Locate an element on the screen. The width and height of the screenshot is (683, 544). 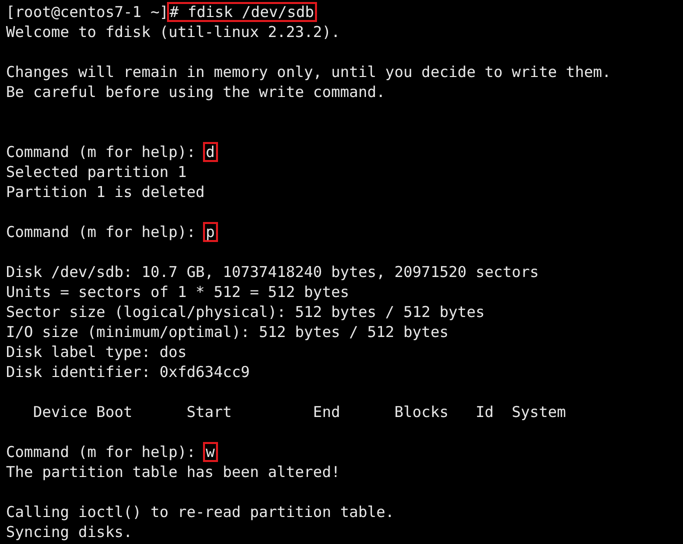
terminal-line: Sector size (logical/physical): 512 bytes / 512 bytes is located at coordinates (245, 312).